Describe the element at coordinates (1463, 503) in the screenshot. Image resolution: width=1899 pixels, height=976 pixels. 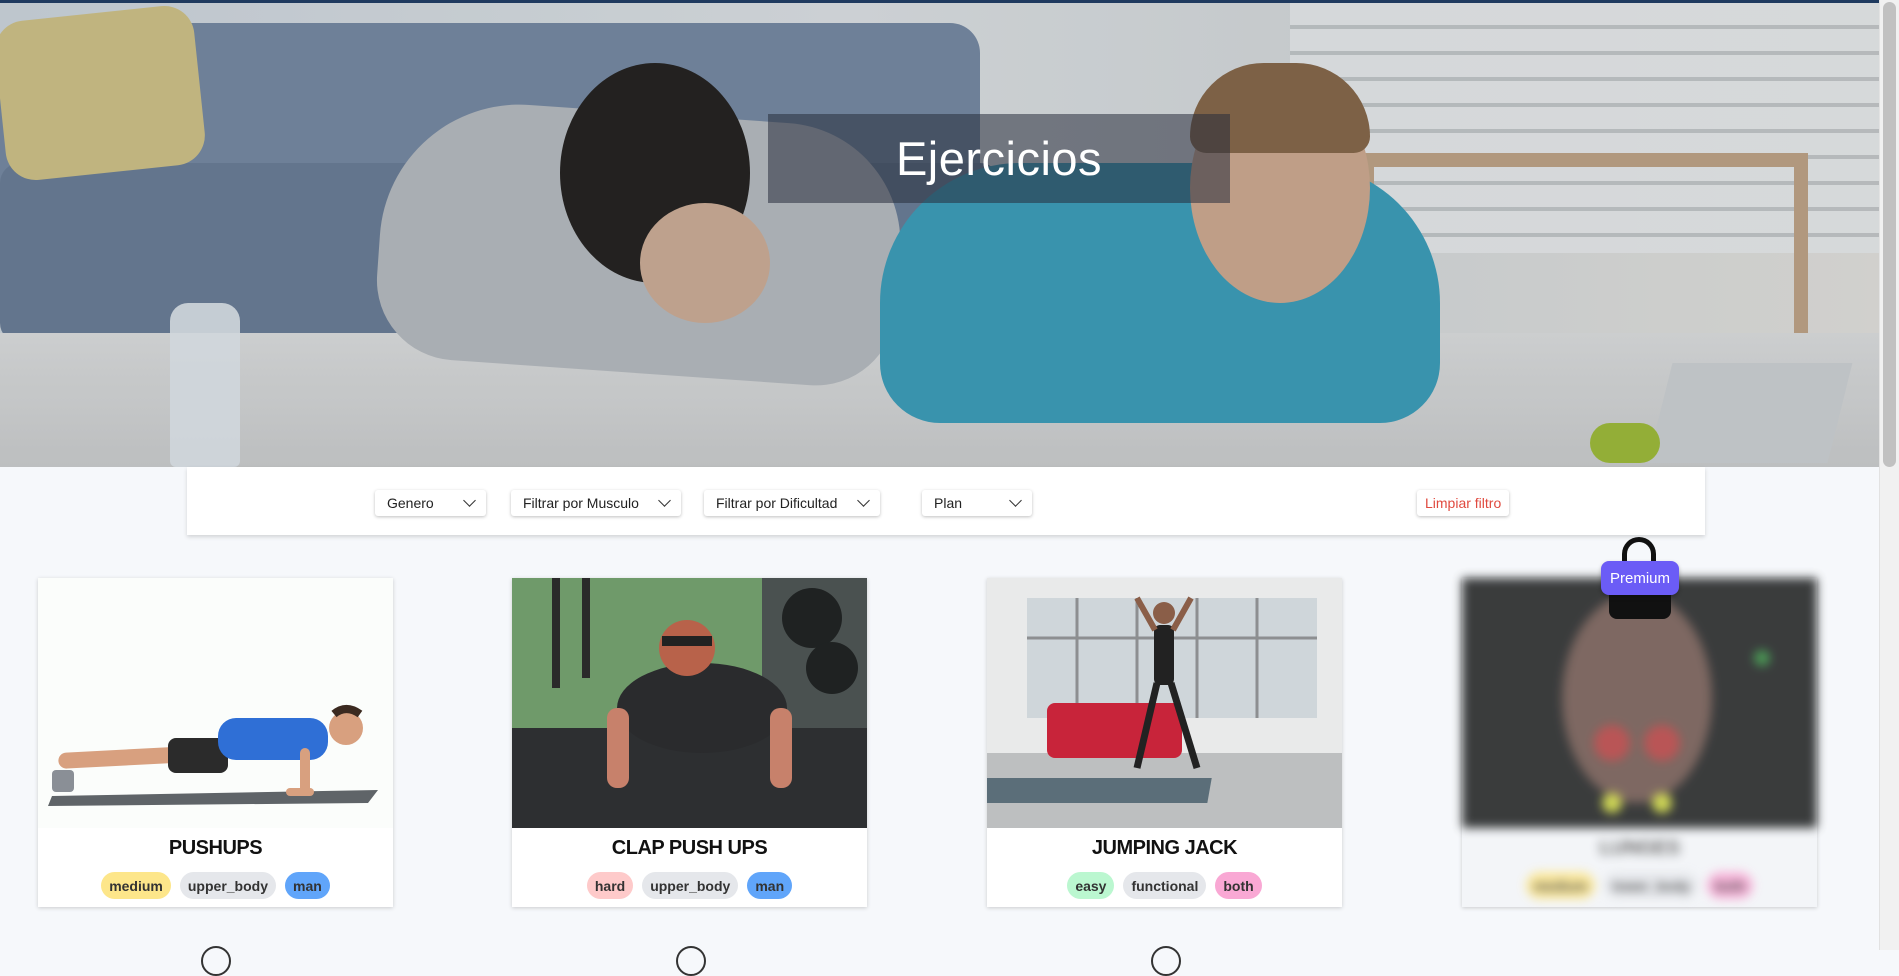
I see `clear-filter-button: Limpiar filtro` at that location.